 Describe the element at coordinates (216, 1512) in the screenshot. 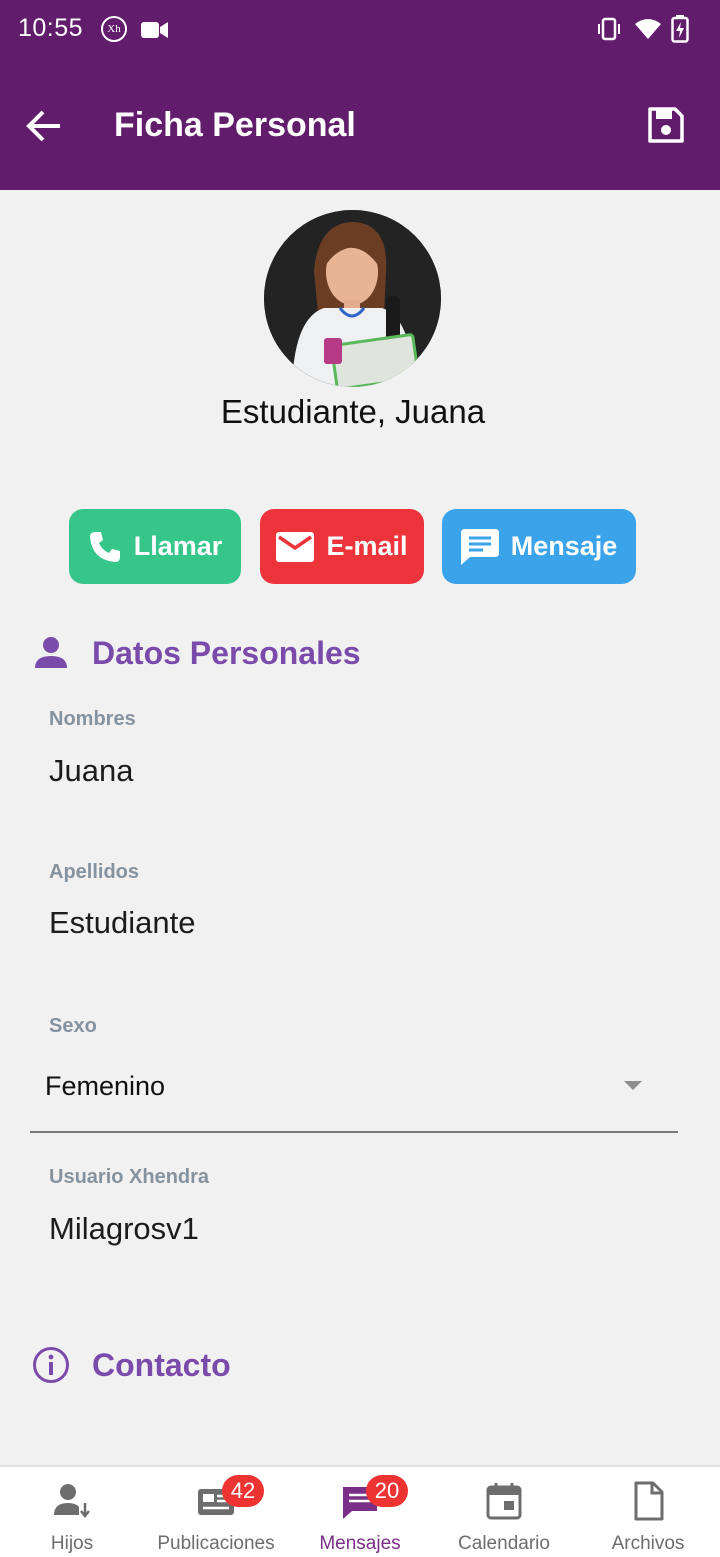

I see `nav-item-publicaciones: 42 Publicaciones` at that location.